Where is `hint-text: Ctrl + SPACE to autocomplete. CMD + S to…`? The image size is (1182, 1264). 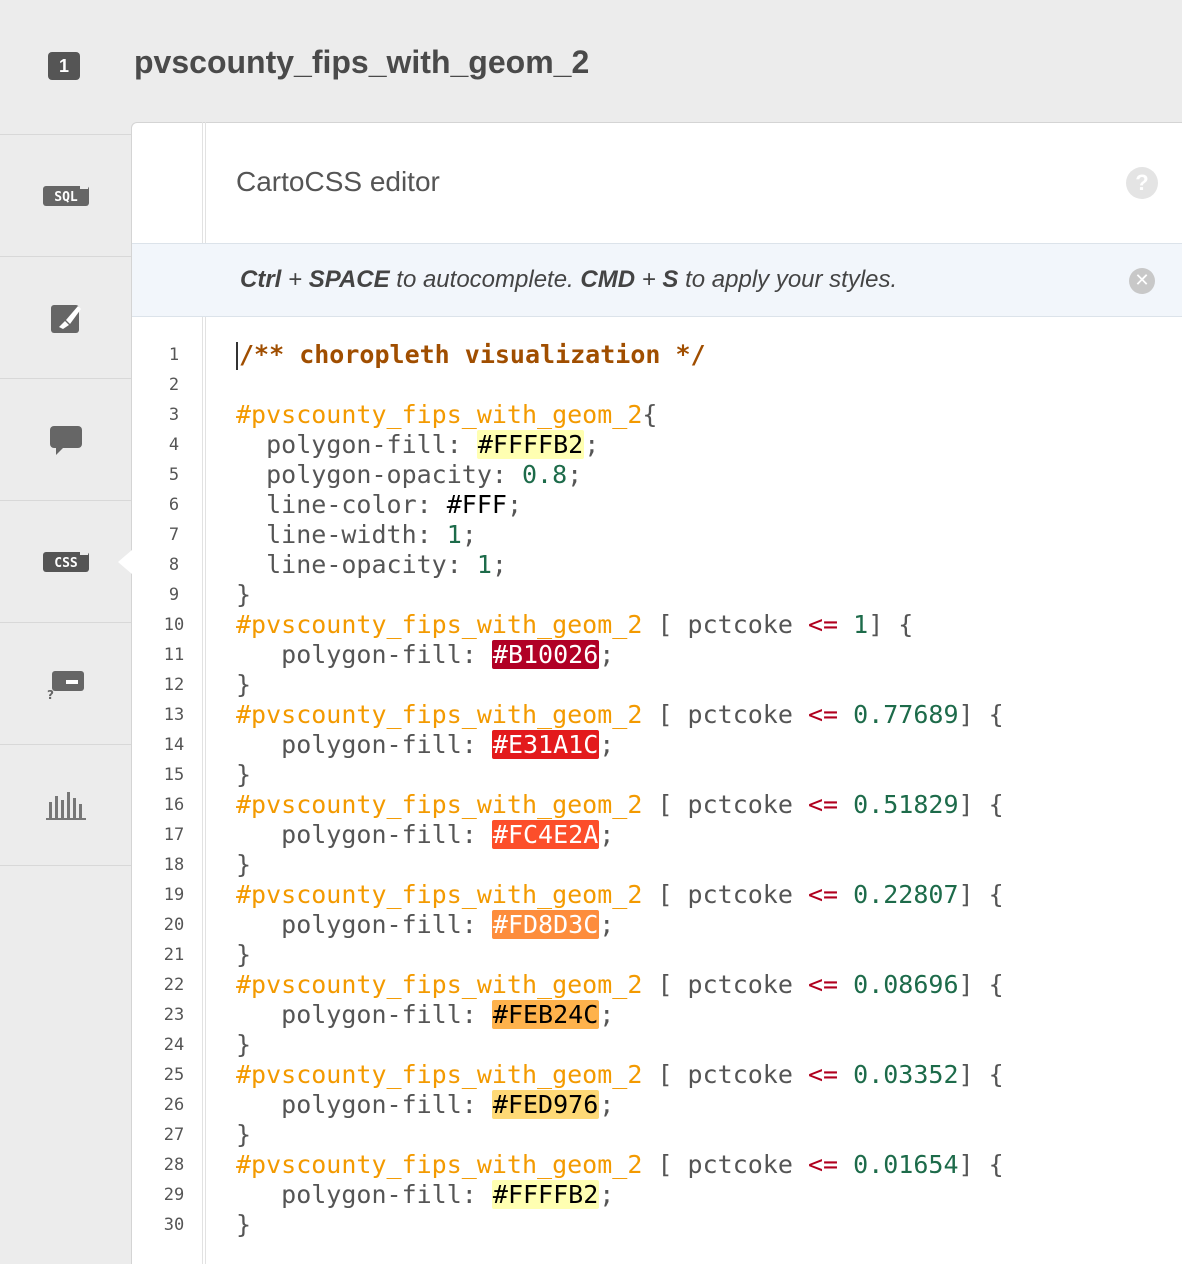 hint-text: Ctrl + SPACE to autocomplete. CMD + S to… is located at coordinates (569, 279).